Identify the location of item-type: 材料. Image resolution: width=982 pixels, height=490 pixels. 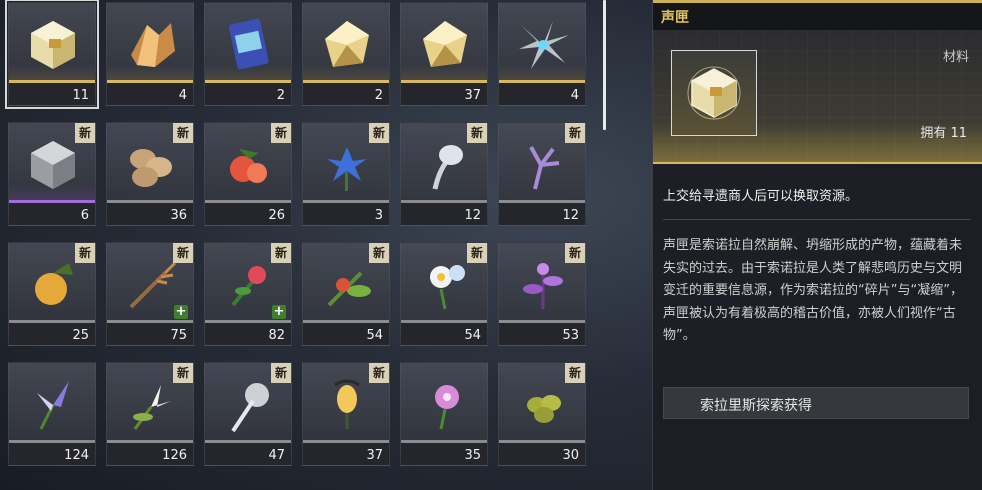
(955, 57).